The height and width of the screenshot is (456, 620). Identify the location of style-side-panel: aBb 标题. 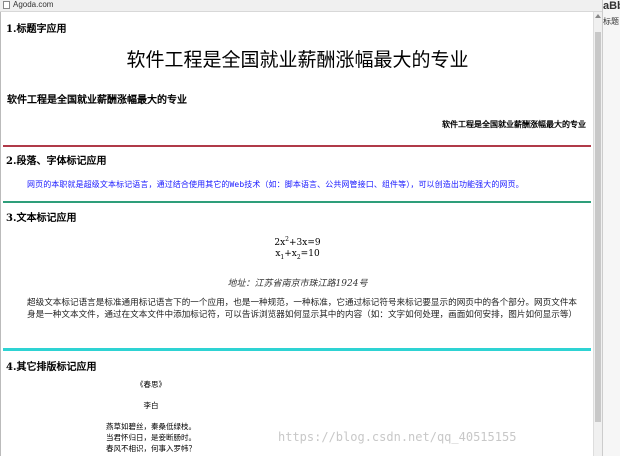
(611, 228).